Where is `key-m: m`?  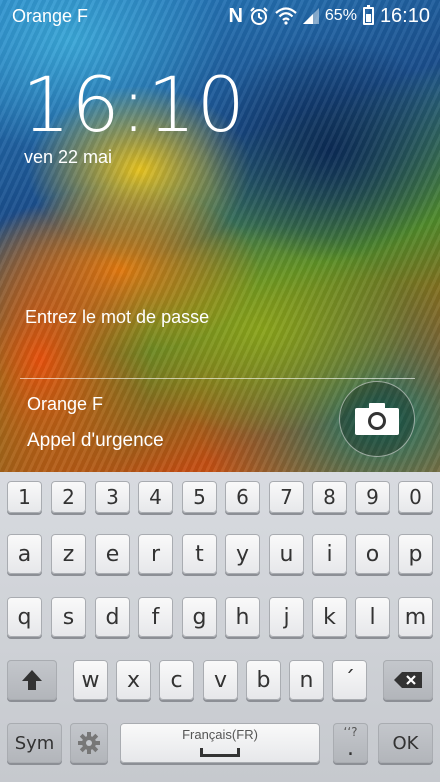
key-m: m is located at coordinates (415, 617).